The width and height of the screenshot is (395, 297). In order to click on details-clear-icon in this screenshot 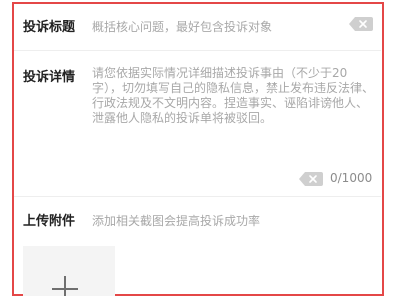, I will do `click(311, 179)`.